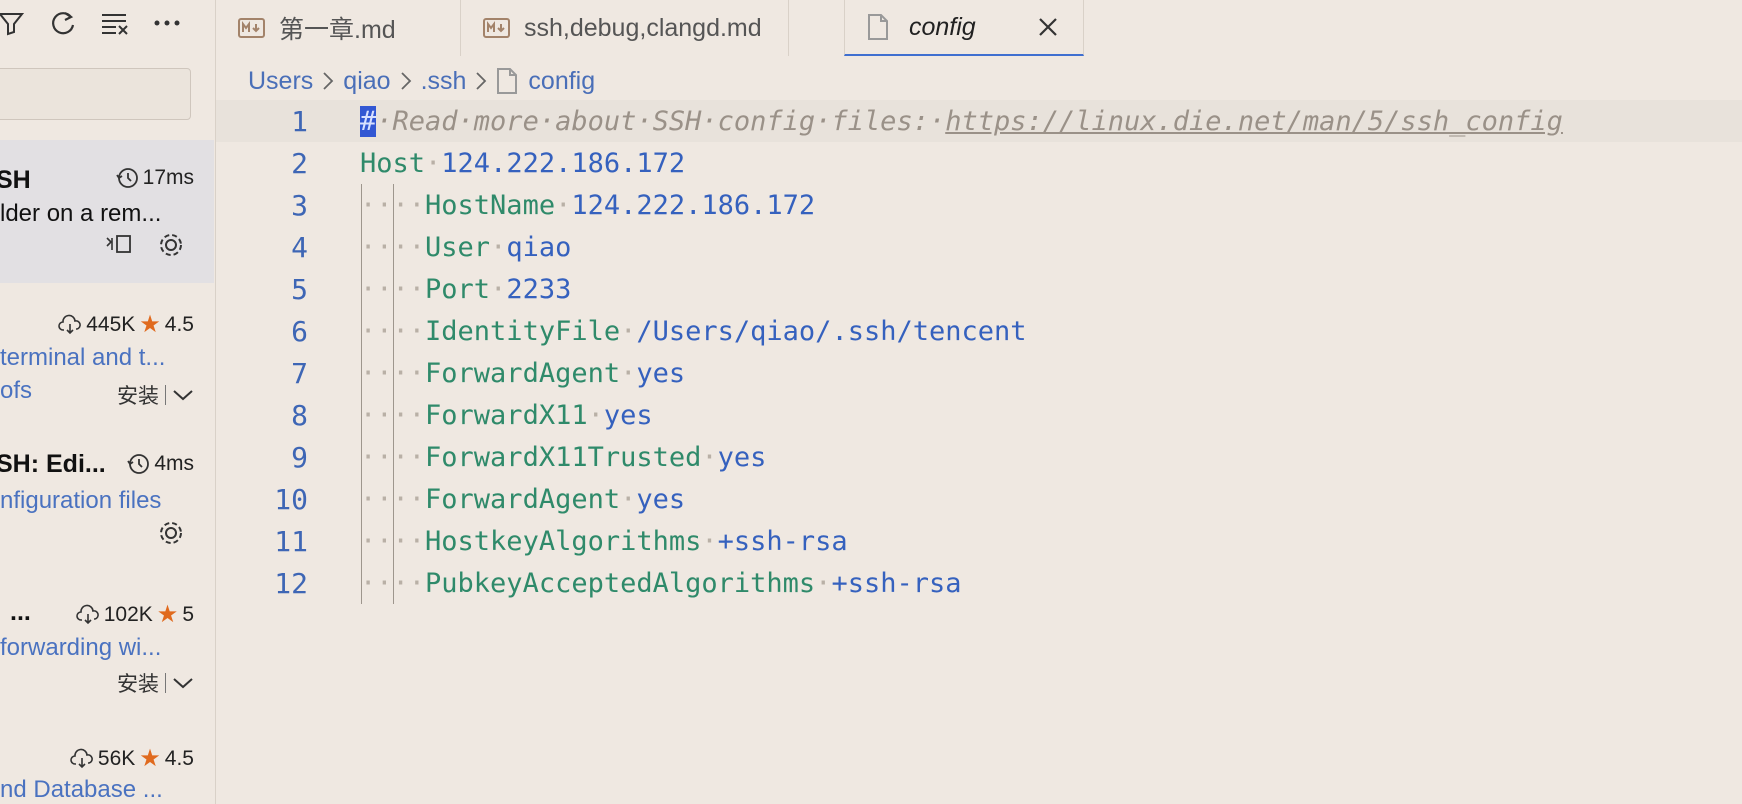 The width and height of the screenshot is (1742, 804). Describe the element at coordinates (979, 583) in the screenshot. I see `code-line: 12 ····PubkeyAcceptedAlgorithms·+ssh-rsa` at that location.